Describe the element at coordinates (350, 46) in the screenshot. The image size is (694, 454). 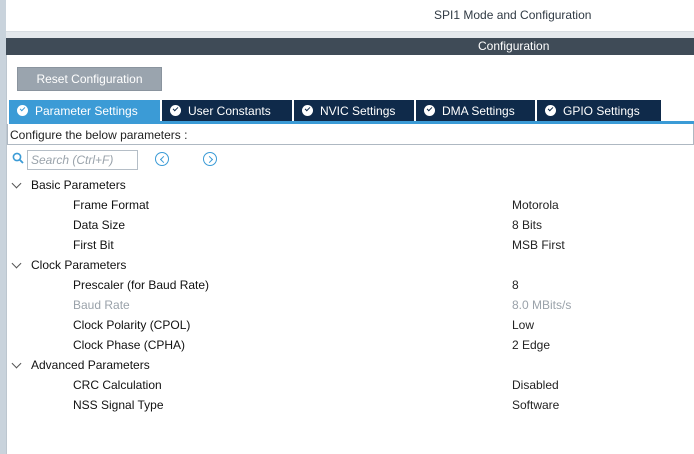
I see `configuration-bar: Configuration` at that location.